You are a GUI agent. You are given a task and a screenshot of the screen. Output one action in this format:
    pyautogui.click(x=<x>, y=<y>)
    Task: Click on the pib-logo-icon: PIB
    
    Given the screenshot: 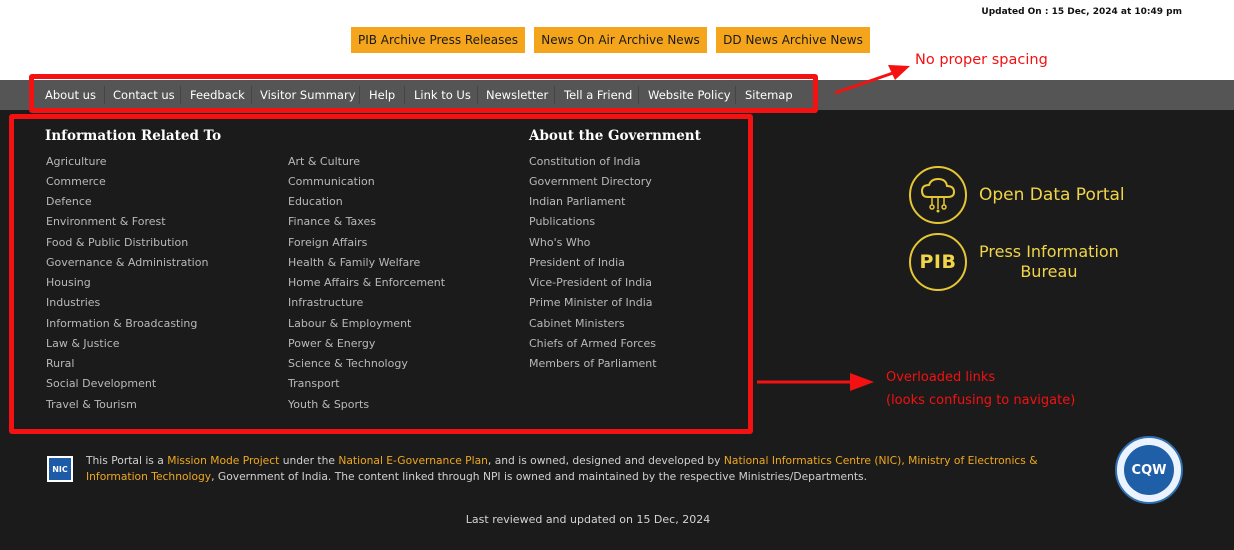 What is the action you would take?
    pyautogui.click(x=938, y=262)
    